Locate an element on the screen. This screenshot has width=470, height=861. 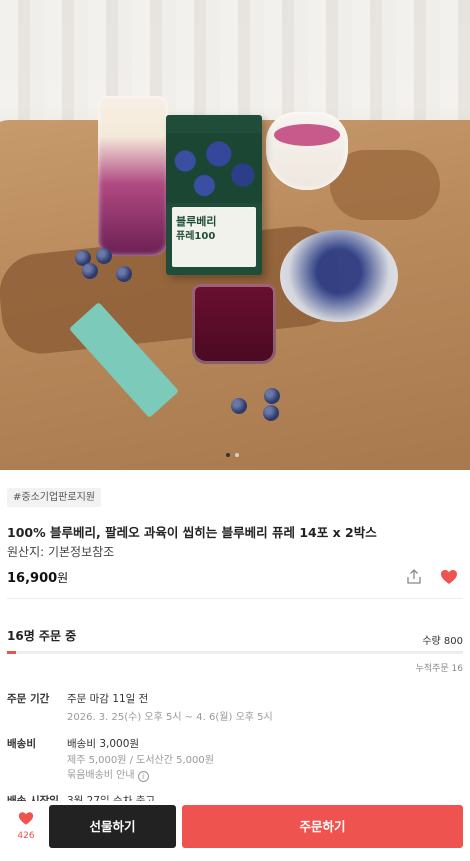
info-icon: i is located at coordinates (143, 776).